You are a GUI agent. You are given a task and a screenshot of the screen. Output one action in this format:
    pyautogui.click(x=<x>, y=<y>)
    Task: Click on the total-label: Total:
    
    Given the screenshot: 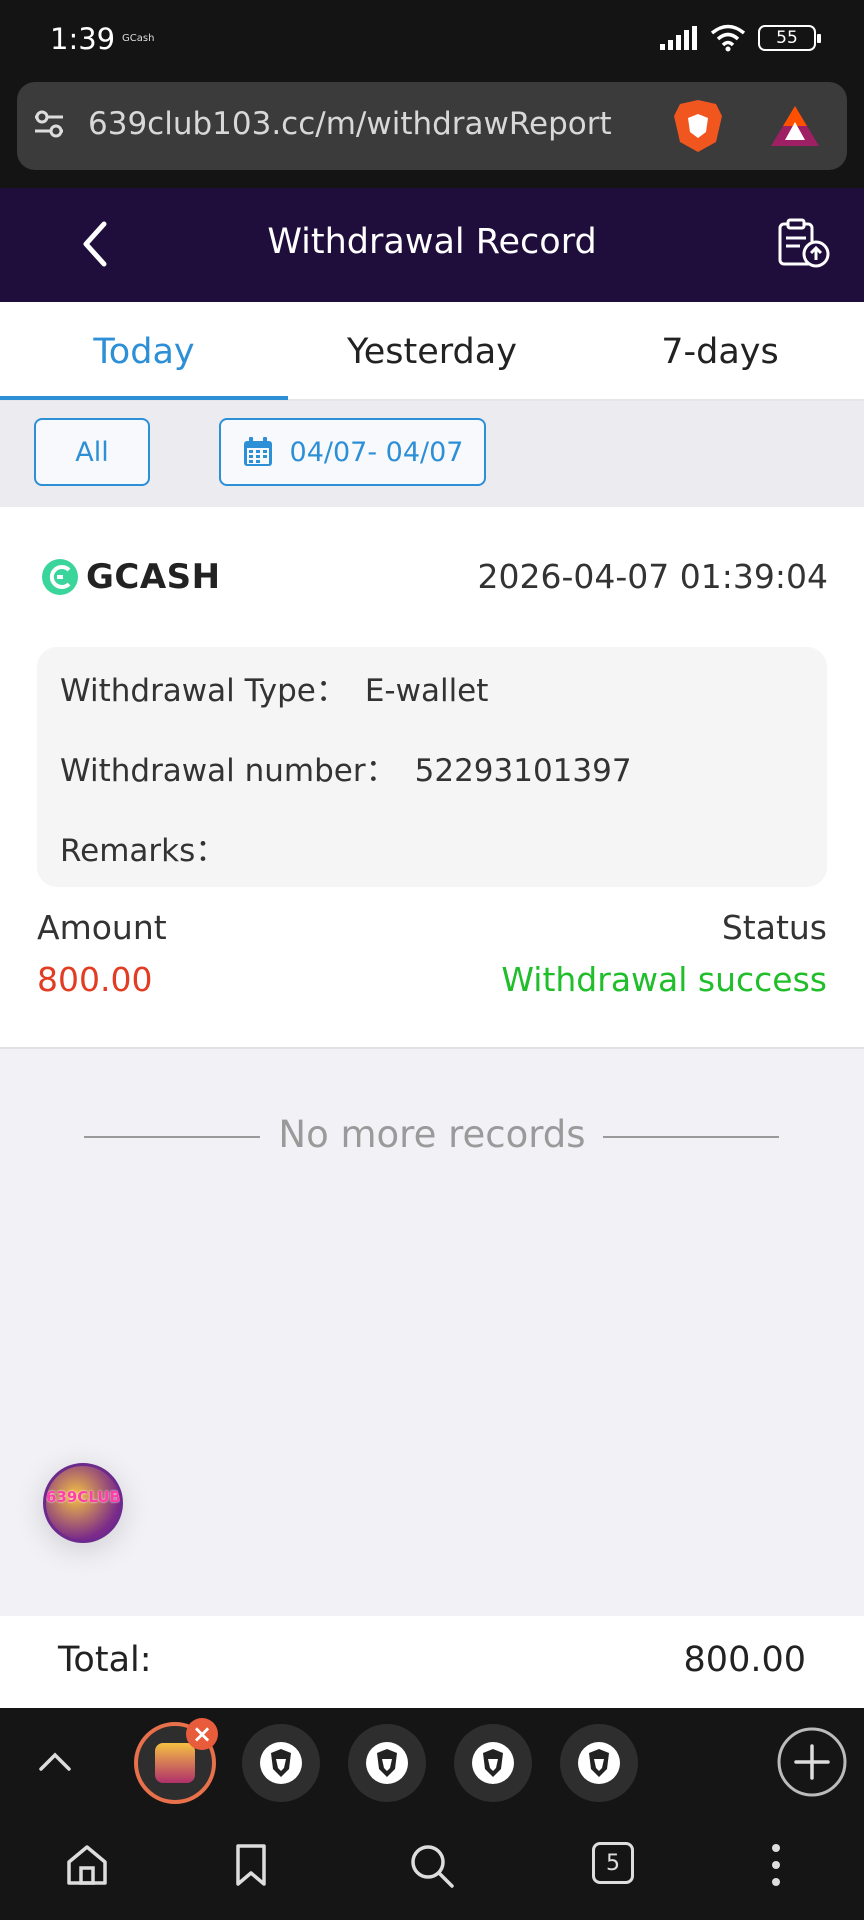 What is the action you would take?
    pyautogui.click(x=105, y=1660)
    